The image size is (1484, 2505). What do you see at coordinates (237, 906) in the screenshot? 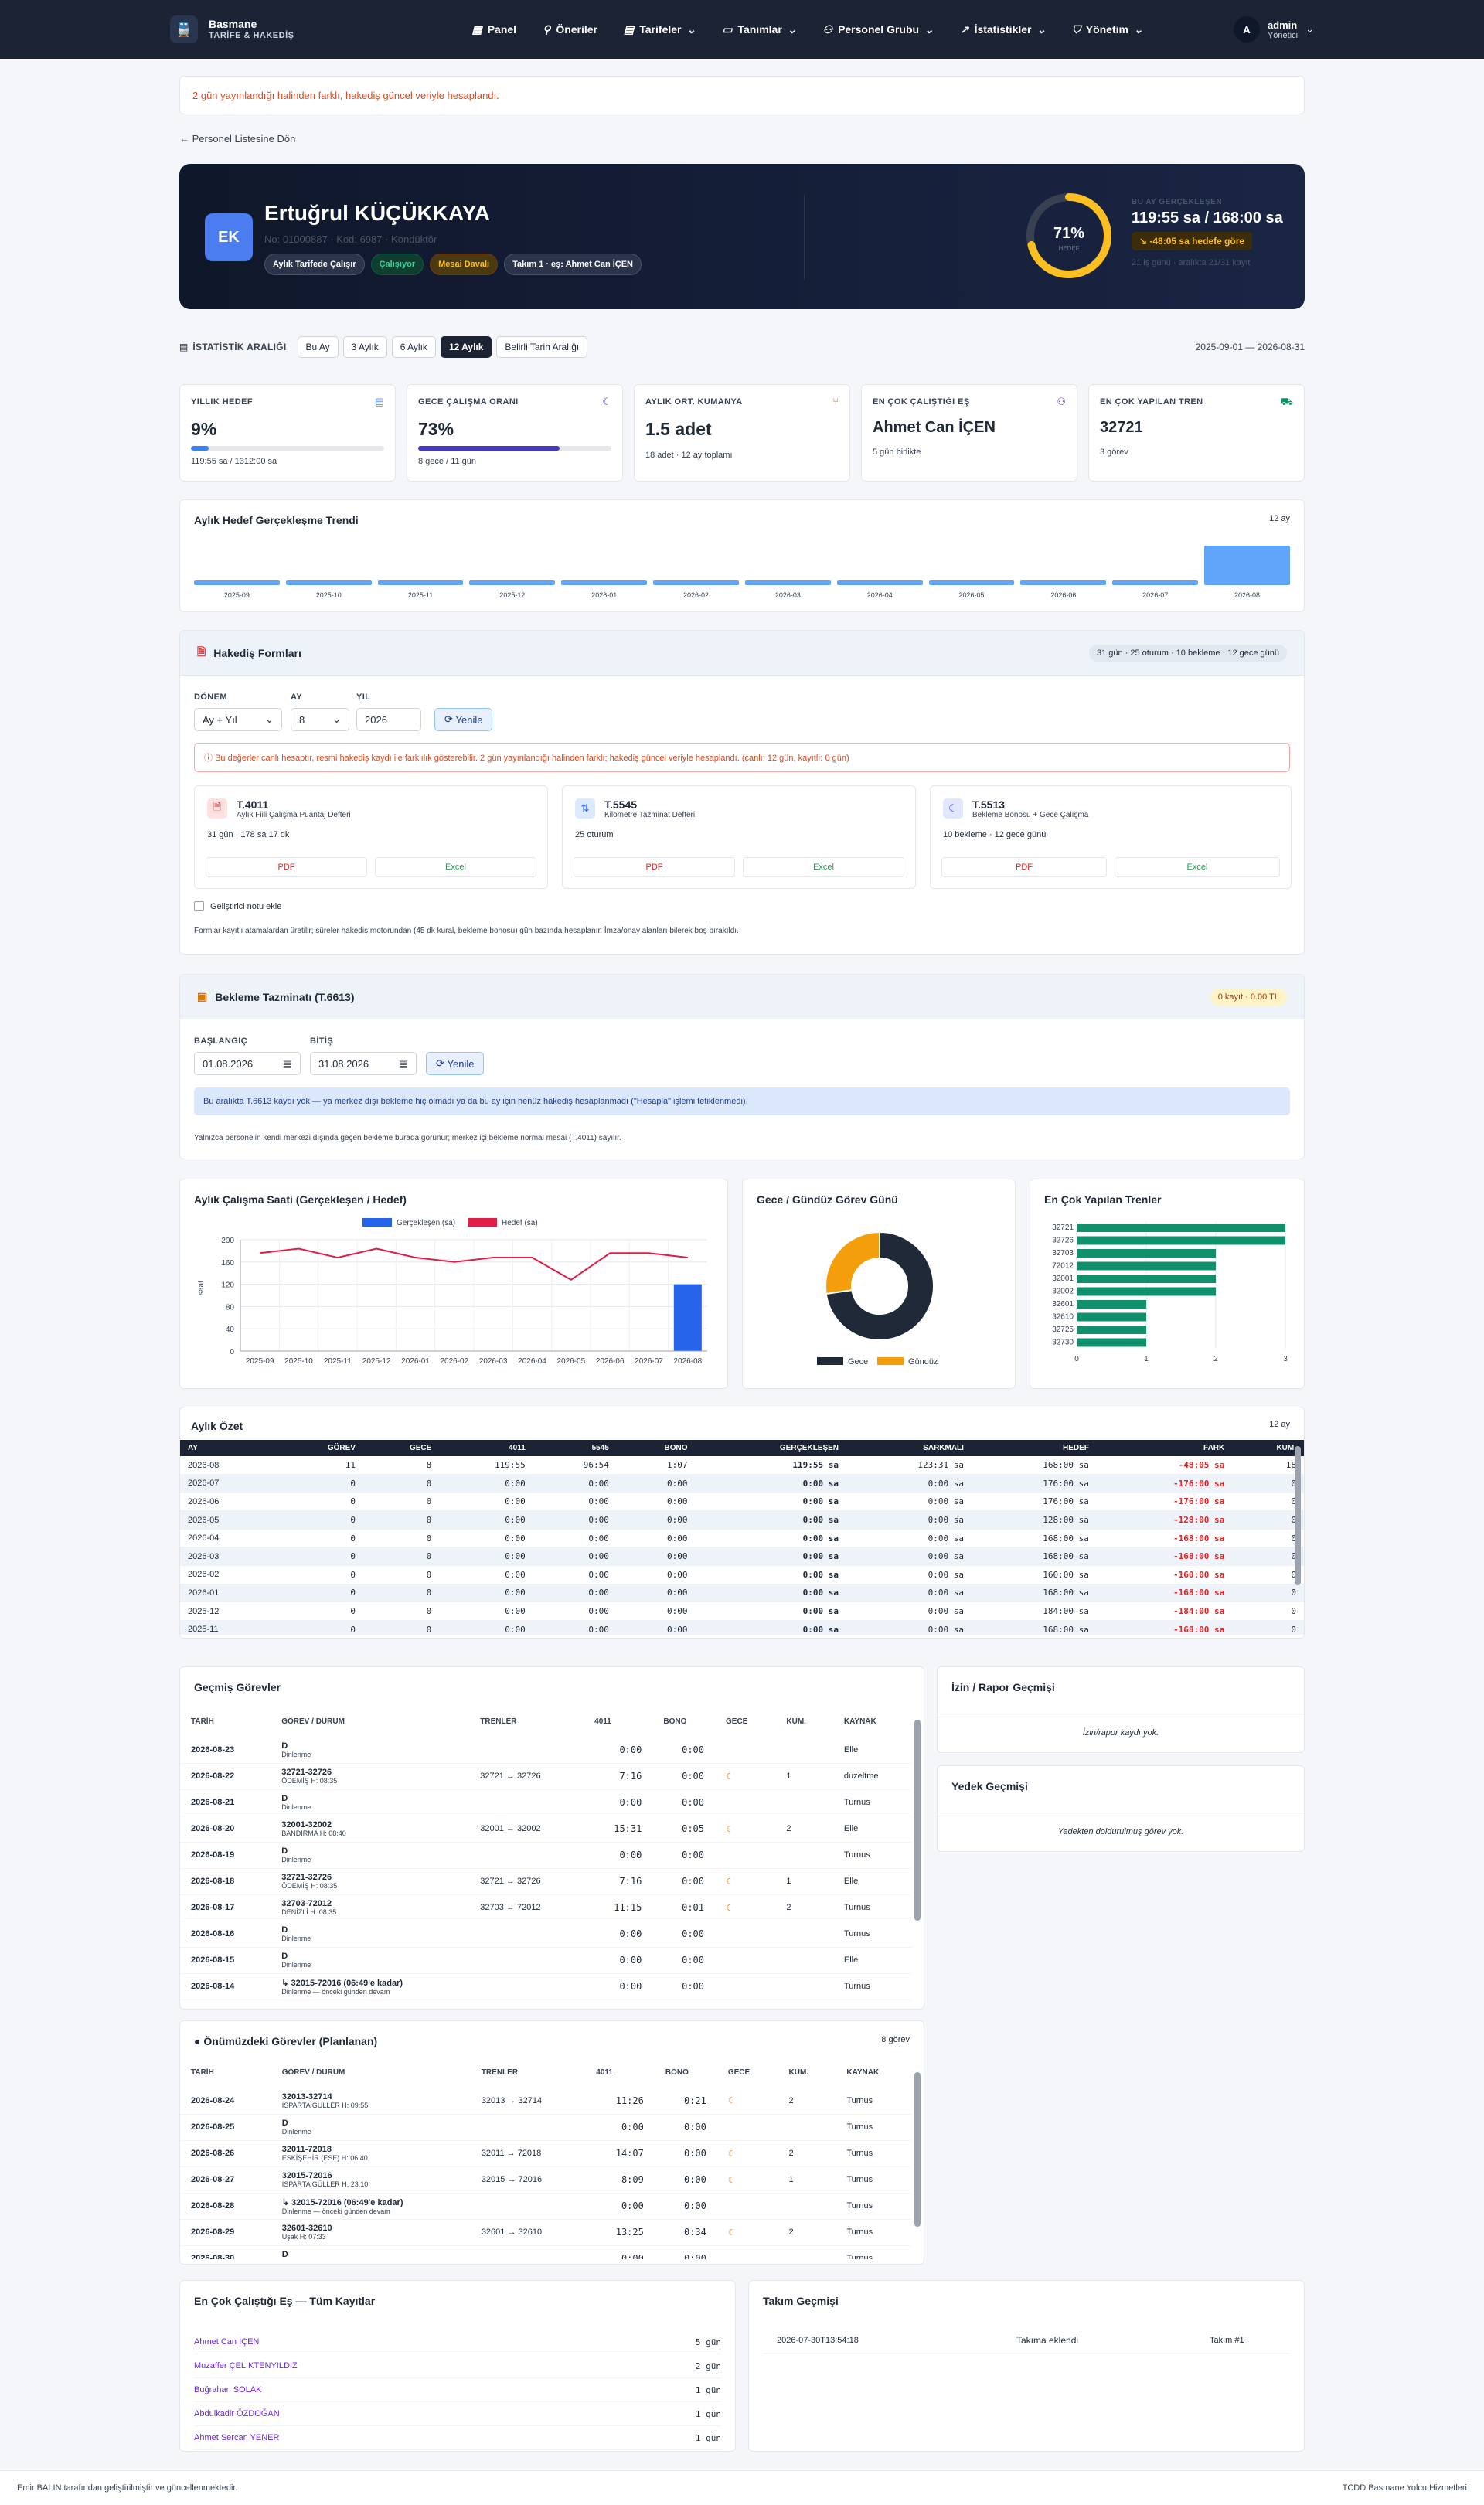
I see `developer-note-checkbox: Geliştirici notu ekle` at bounding box center [237, 906].